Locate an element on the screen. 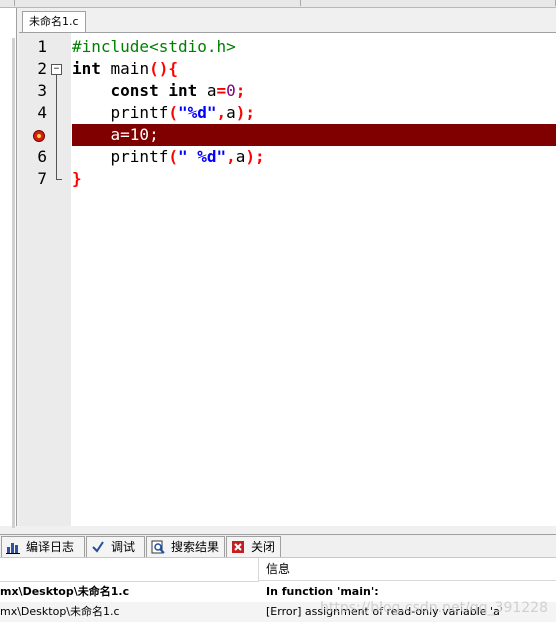 This screenshot has height=630, width=556. tab-search-results: 搜索结果 is located at coordinates (185, 547).